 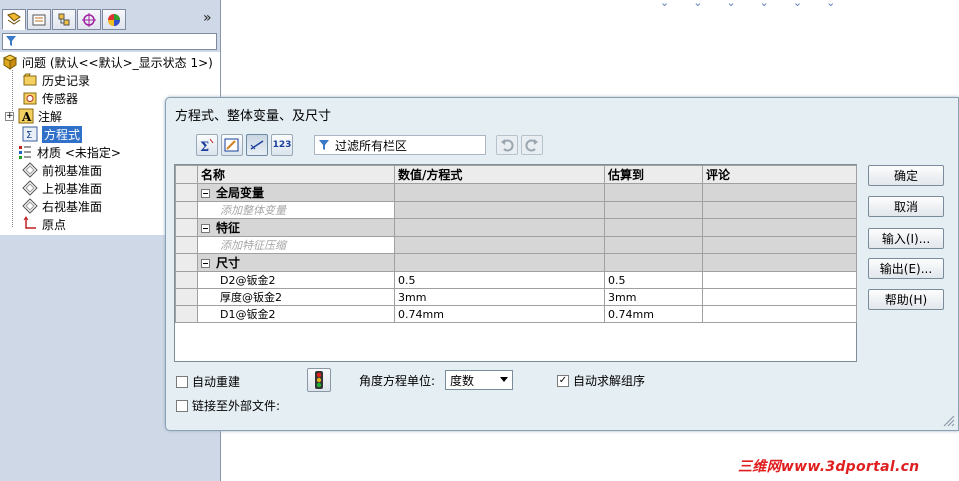 I want to click on tree-item-origin: 原点, so click(x=44, y=224).